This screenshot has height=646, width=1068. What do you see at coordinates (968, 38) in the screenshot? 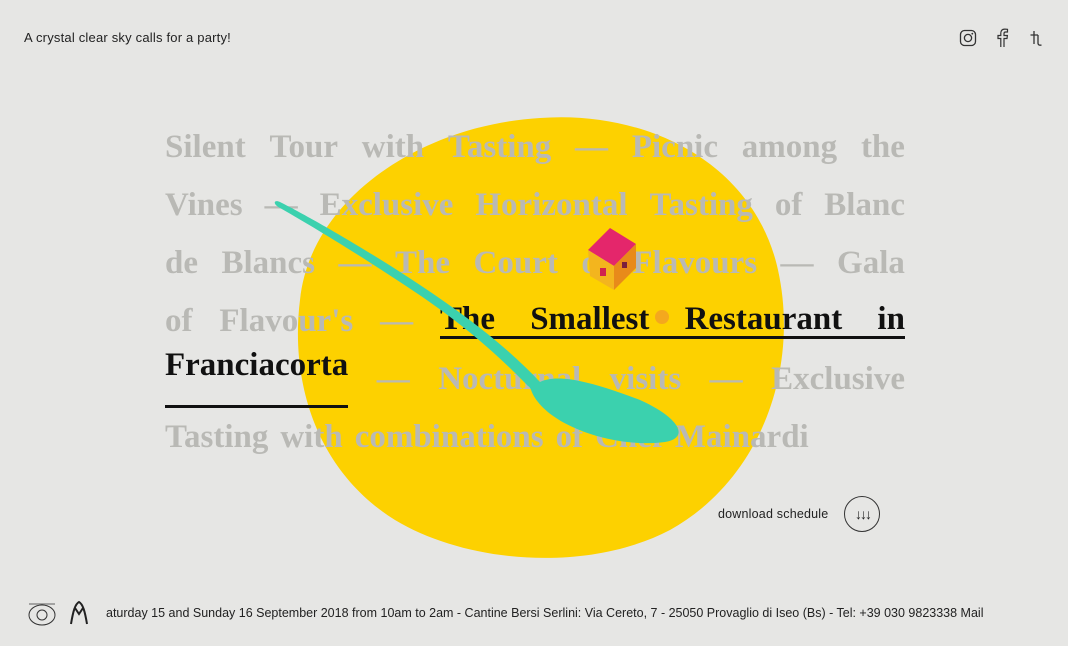
I see `instagram-icon` at bounding box center [968, 38].